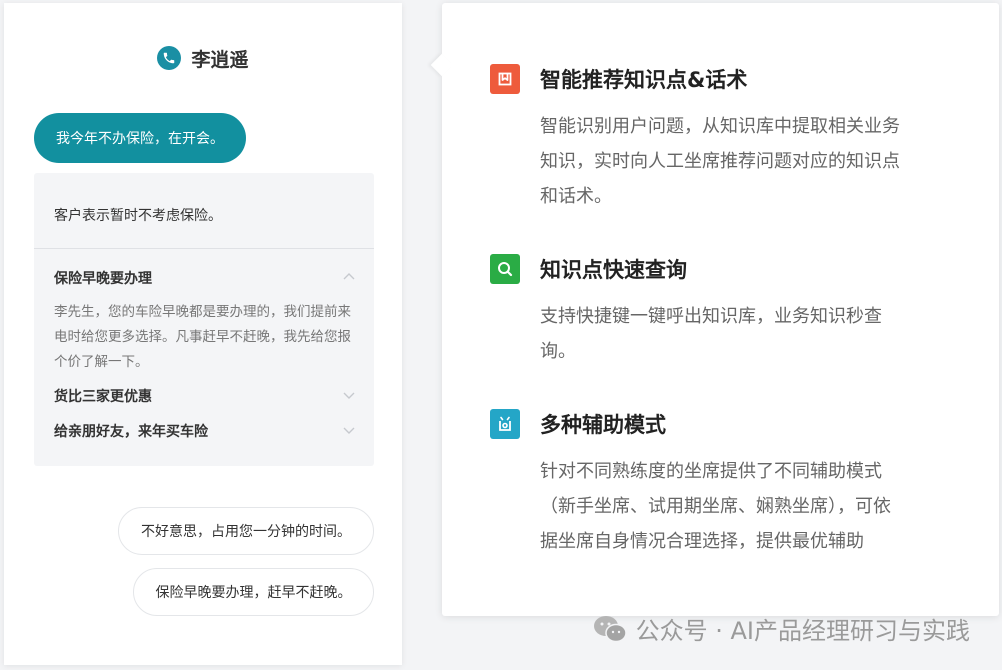  What do you see at coordinates (505, 424) in the screenshot?
I see `assist-icon` at bounding box center [505, 424].